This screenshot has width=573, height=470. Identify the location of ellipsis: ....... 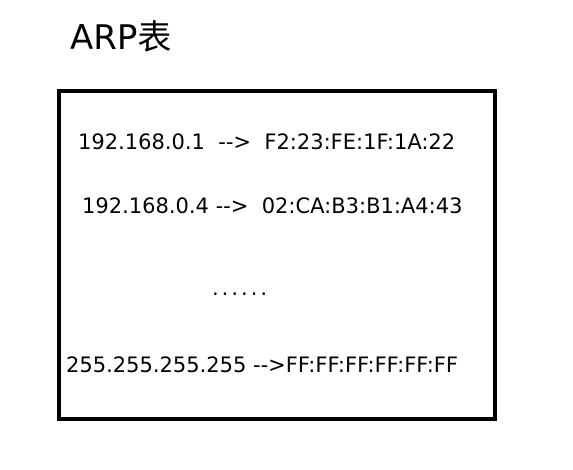
(241, 288).